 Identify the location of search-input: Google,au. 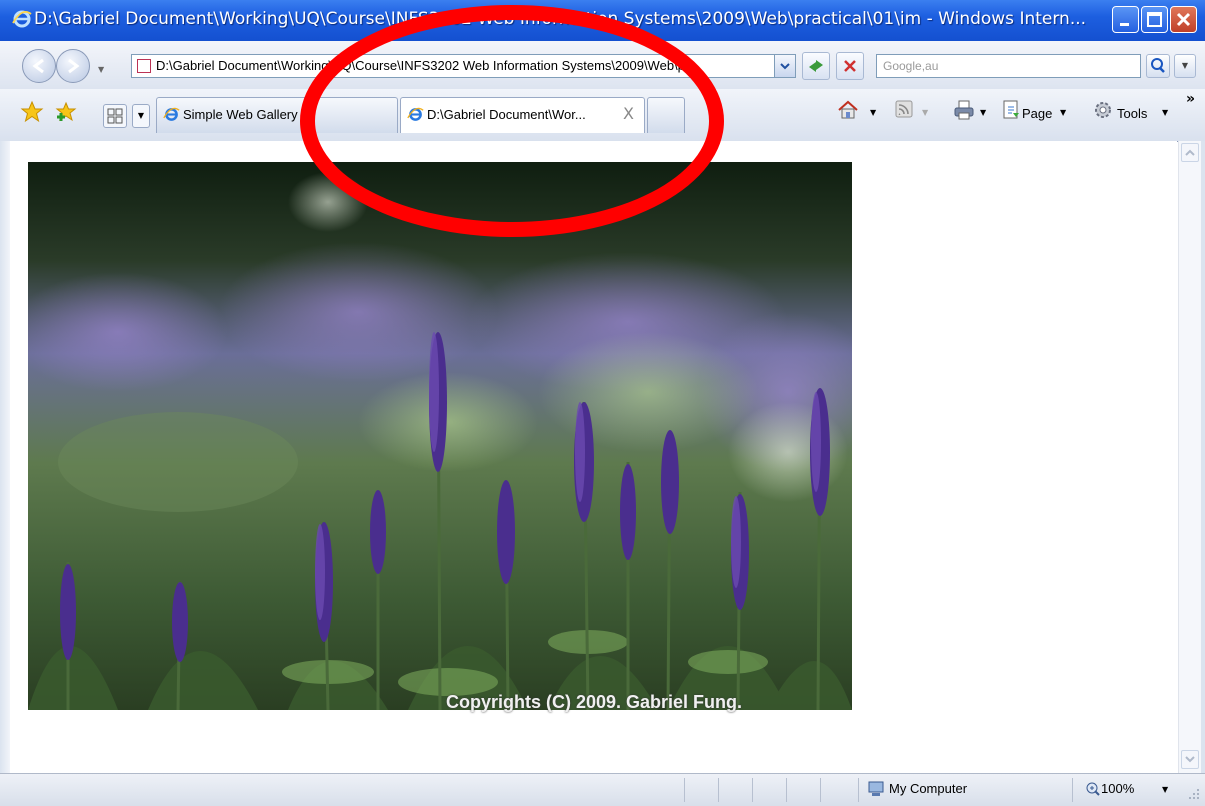
(910, 66).